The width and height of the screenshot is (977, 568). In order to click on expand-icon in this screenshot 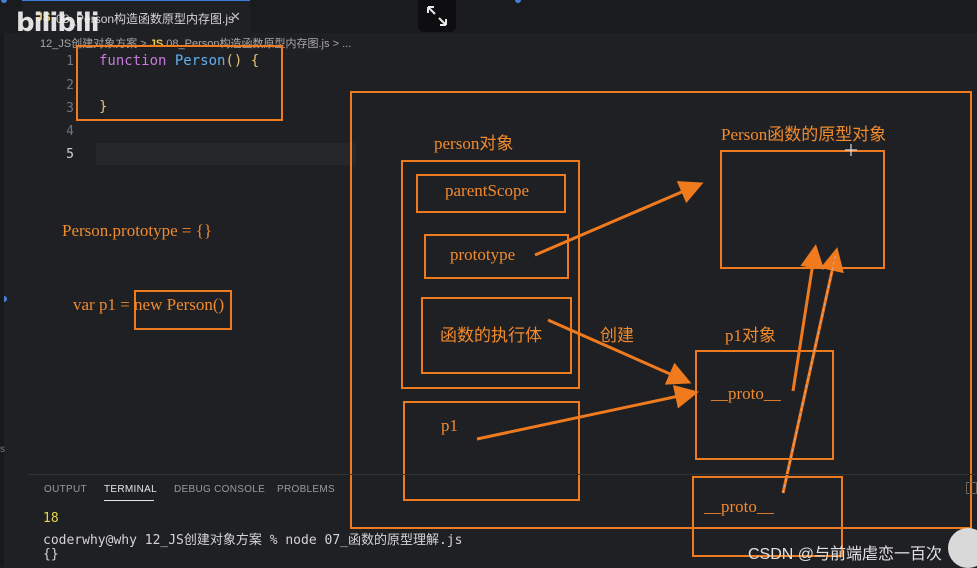, I will do `click(437, 16)`.